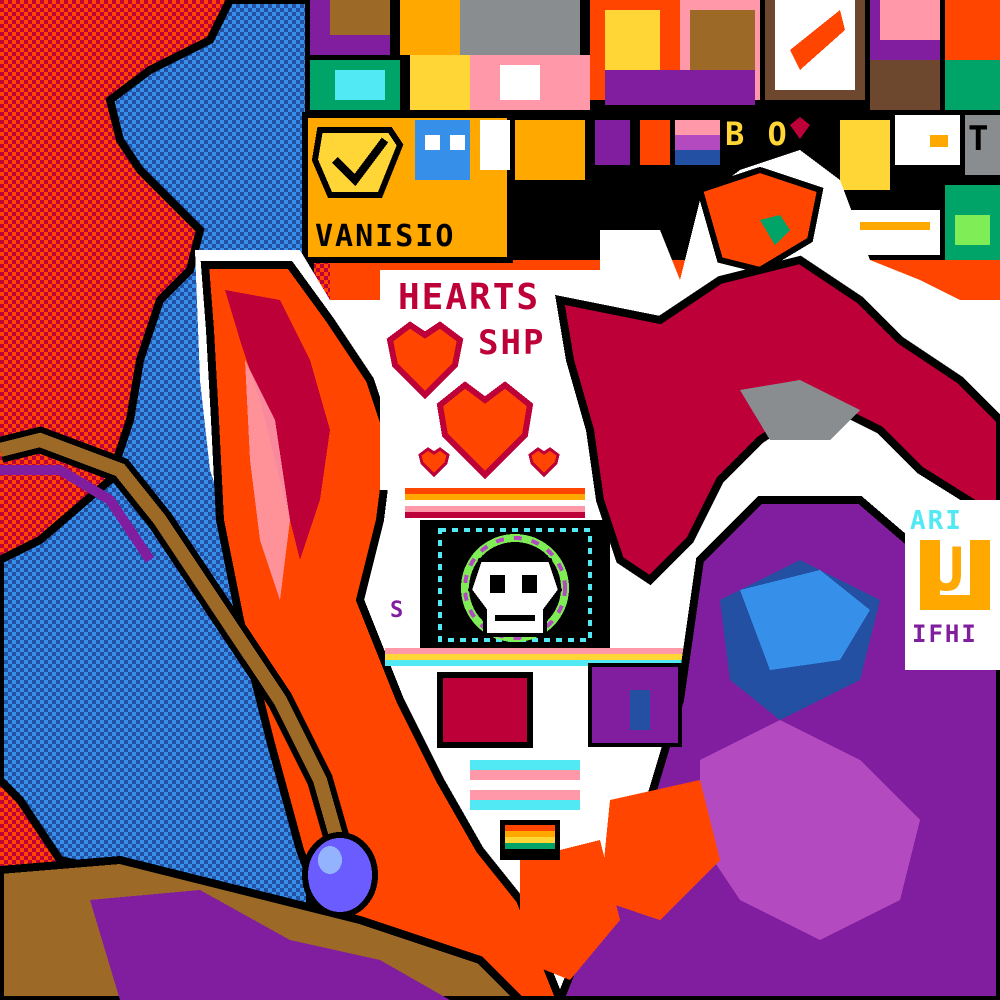 Image resolution: width=1000 pixels, height=1000 pixels. I want to click on blue-gem, so click(340, 875).